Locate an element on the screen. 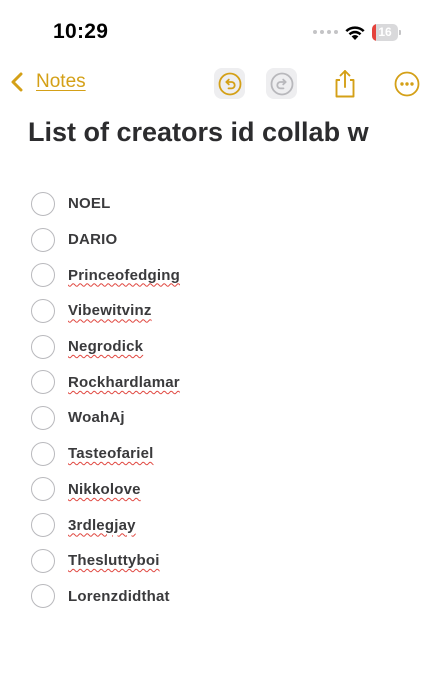  share-icon is located at coordinates (344, 83).